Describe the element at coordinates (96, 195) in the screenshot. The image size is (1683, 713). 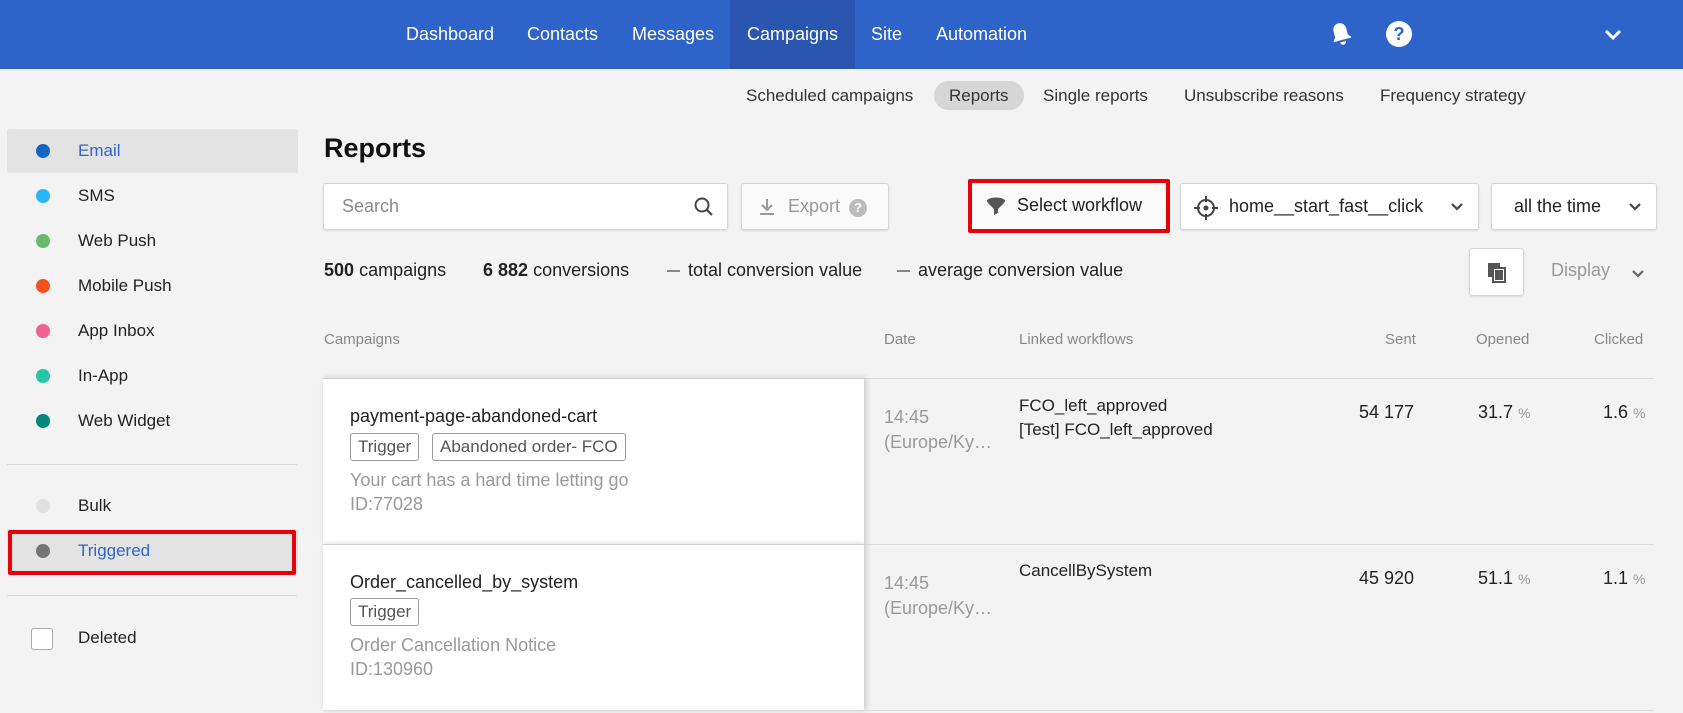
I see `sidebar-item-label: SMS` at that location.